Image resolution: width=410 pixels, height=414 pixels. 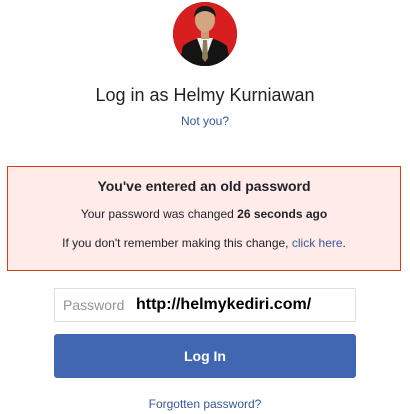 What do you see at coordinates (205, 356) in the screenshot?
I see `login-button: Log In` at bounding box center [205, 356].